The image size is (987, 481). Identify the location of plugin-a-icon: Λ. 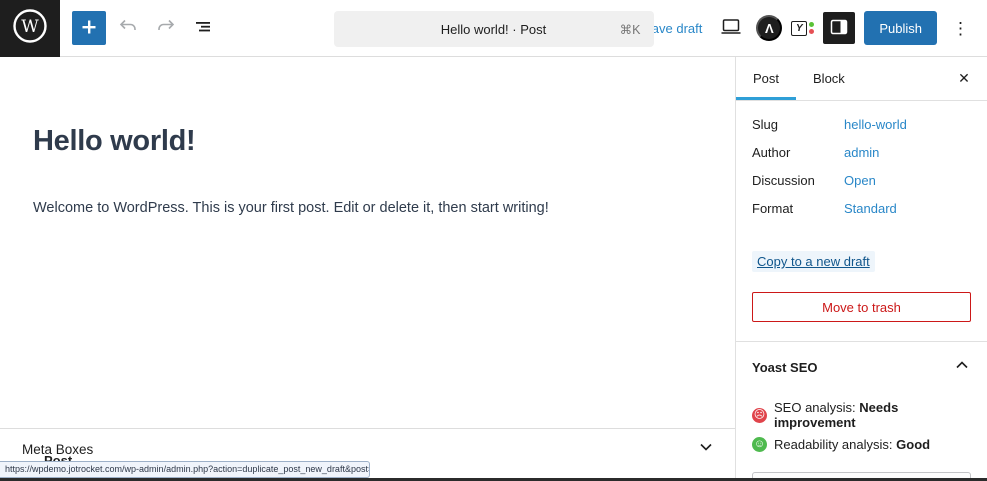
(769, 28).